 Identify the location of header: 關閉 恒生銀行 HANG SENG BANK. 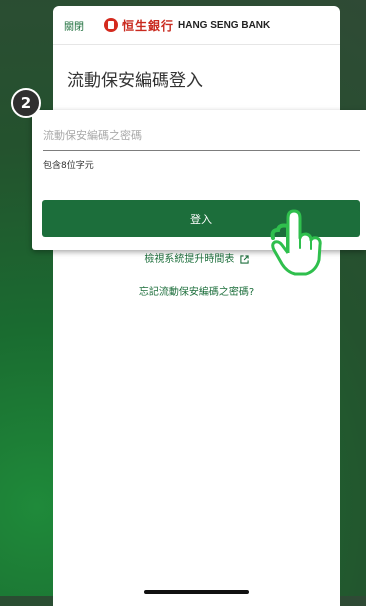
(196, 25).